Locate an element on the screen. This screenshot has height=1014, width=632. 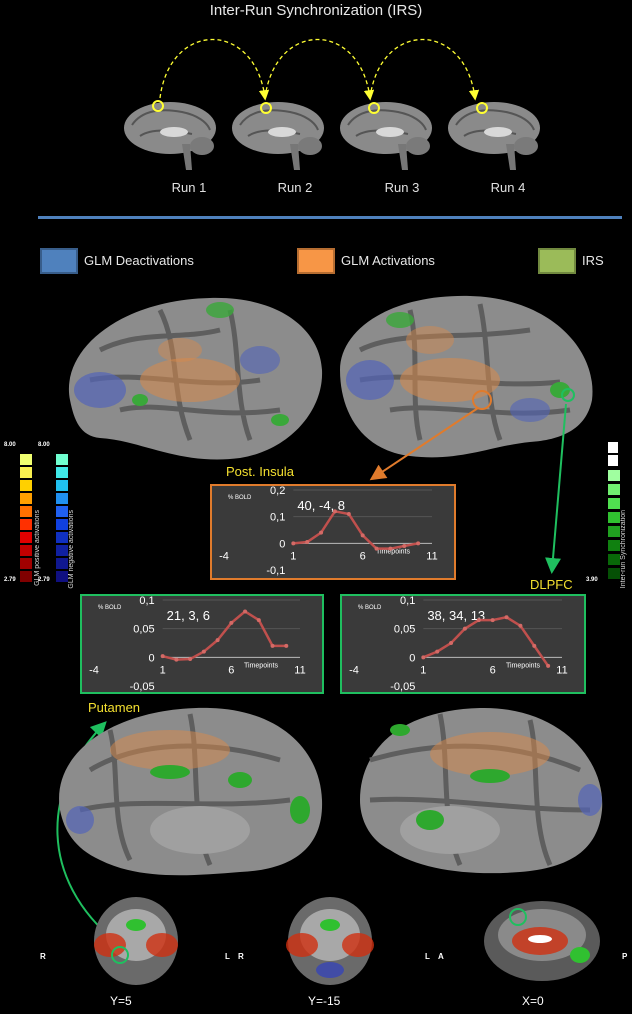
dlpfc-xlabel: Timepoints is located at coordinates (523, 665).